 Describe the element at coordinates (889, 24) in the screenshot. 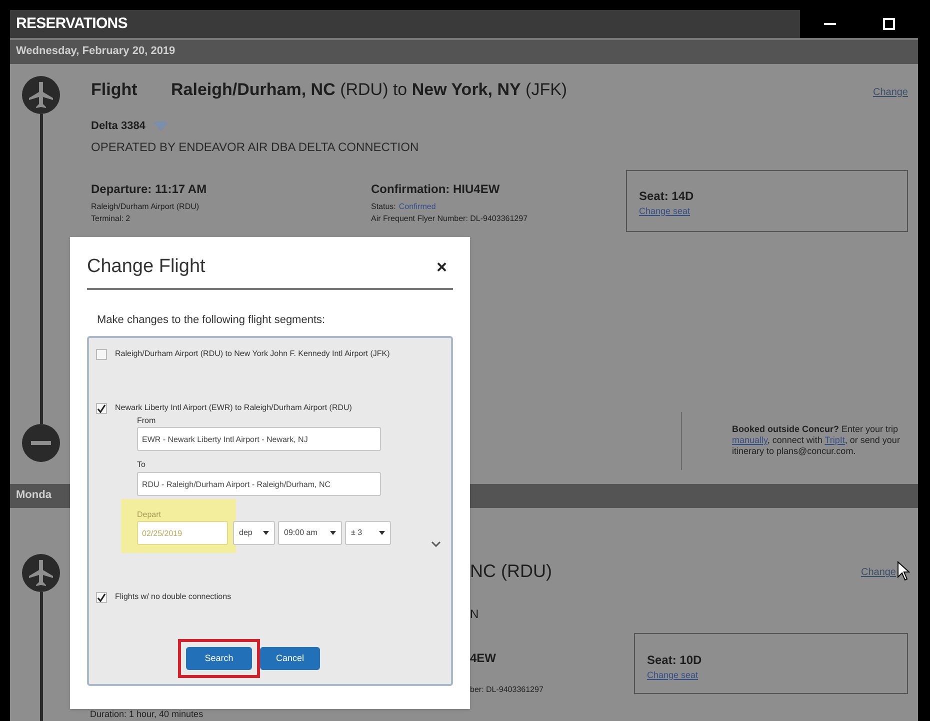

I see `maximize-icon` at that location.